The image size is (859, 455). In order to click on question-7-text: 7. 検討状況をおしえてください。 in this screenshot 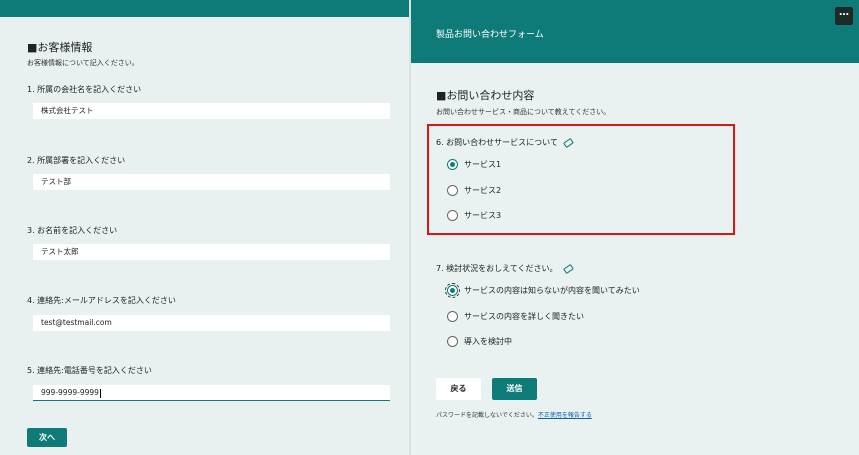, I will do `click(497, 268)`.